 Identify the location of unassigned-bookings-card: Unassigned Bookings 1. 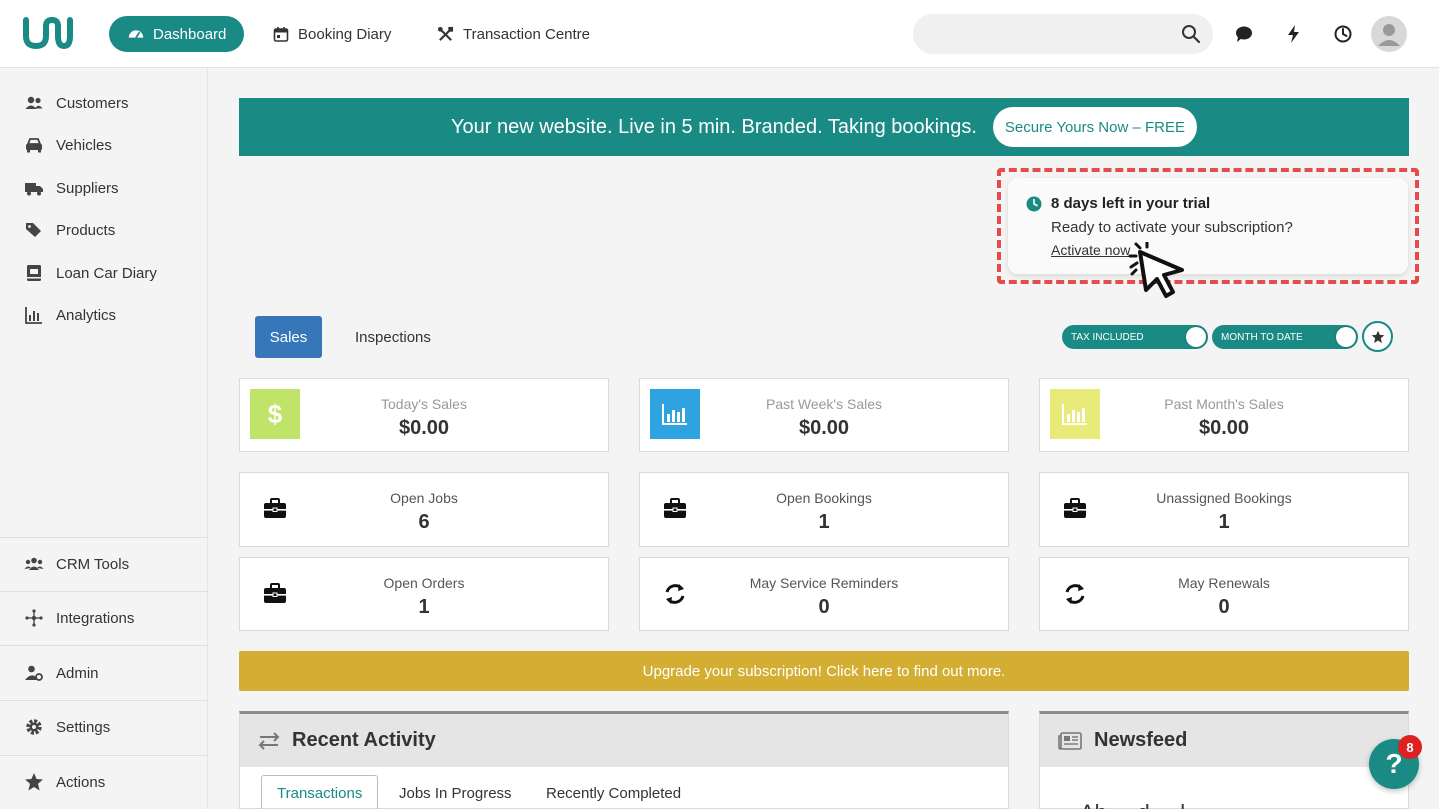
(1224, 509).